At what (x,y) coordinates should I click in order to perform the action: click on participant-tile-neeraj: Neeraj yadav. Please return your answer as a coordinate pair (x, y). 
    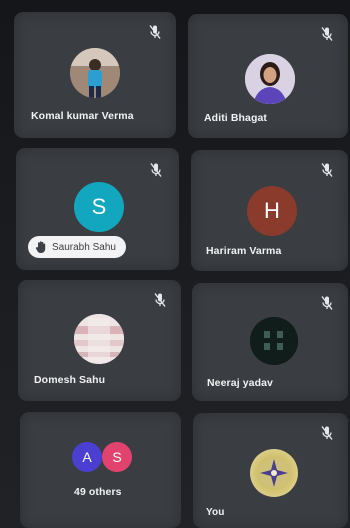
    Looking at the image, I should click on (270, 342).